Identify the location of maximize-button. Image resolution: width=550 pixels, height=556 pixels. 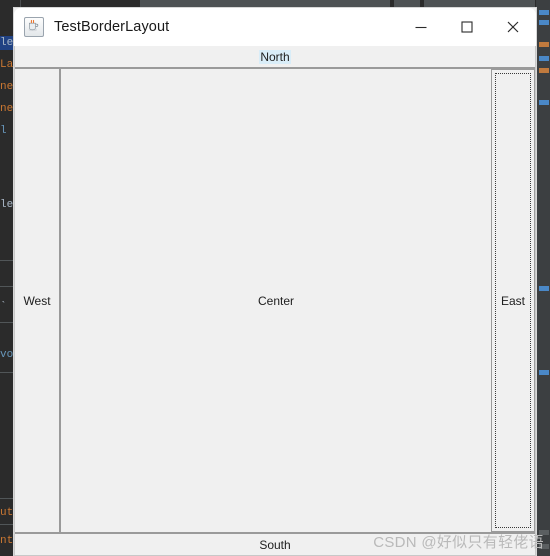
(467, 27).